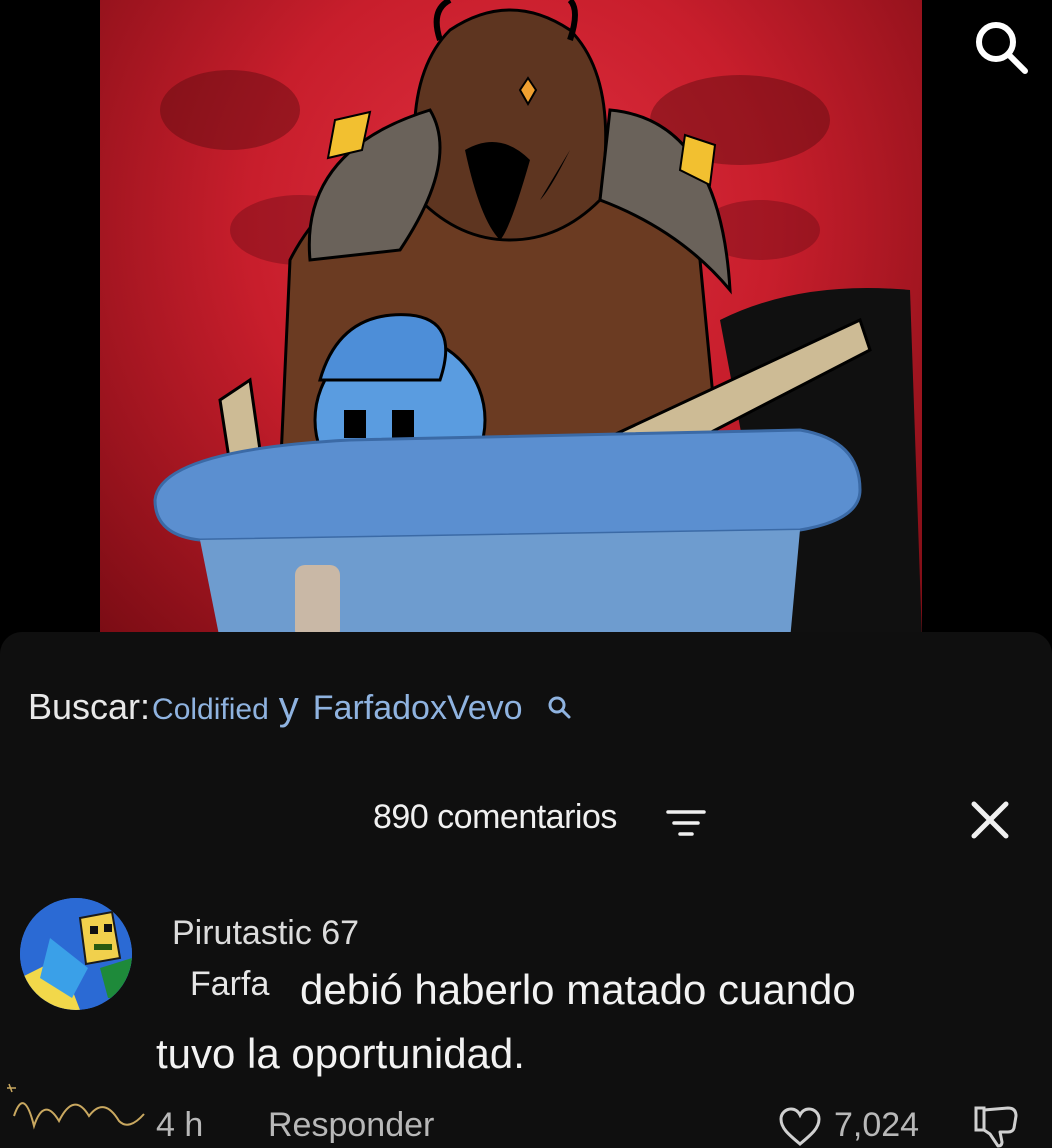 The width and height of the screenshot is (1052, 1148). Describe the element at coordinates (578, 989) in the screenshot. I see `comment-text: debió haberlo matado cuando` at that location.